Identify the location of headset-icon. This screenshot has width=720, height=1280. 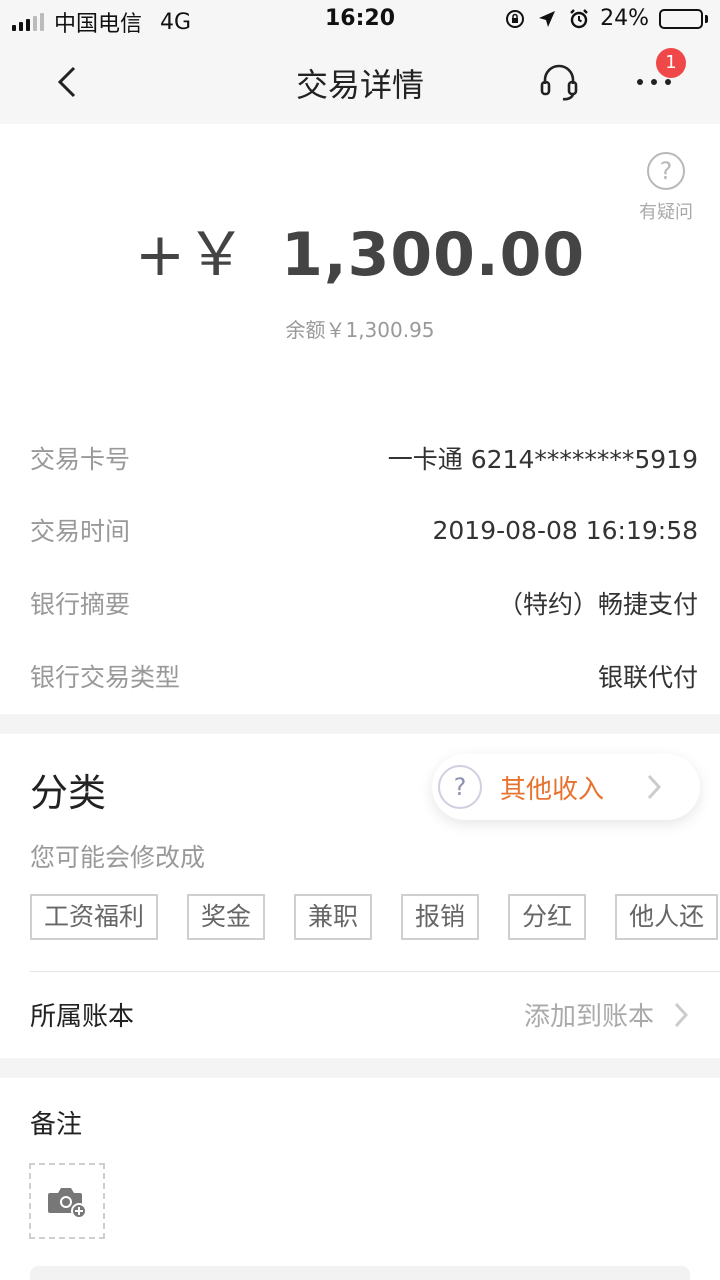
(559, 82).